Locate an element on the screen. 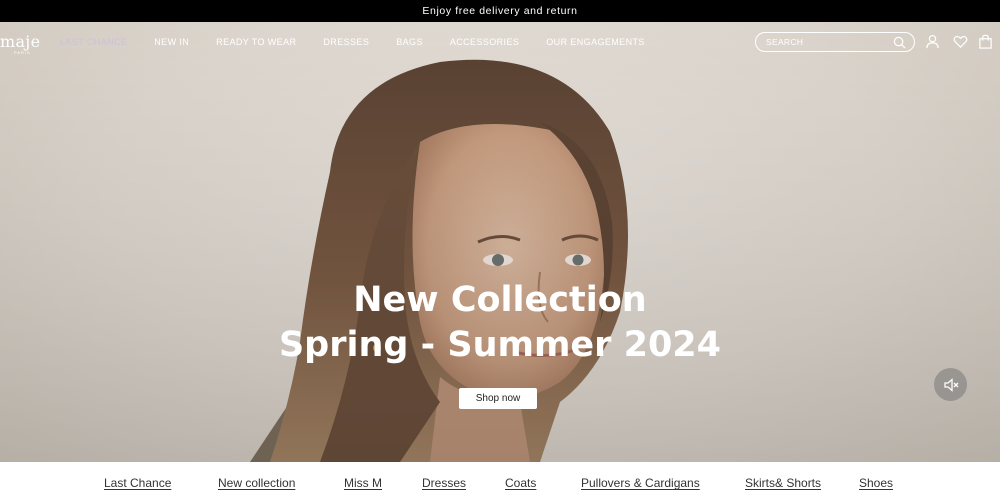  category-link-shoes: Shoes is located at coordinates (876, 483).